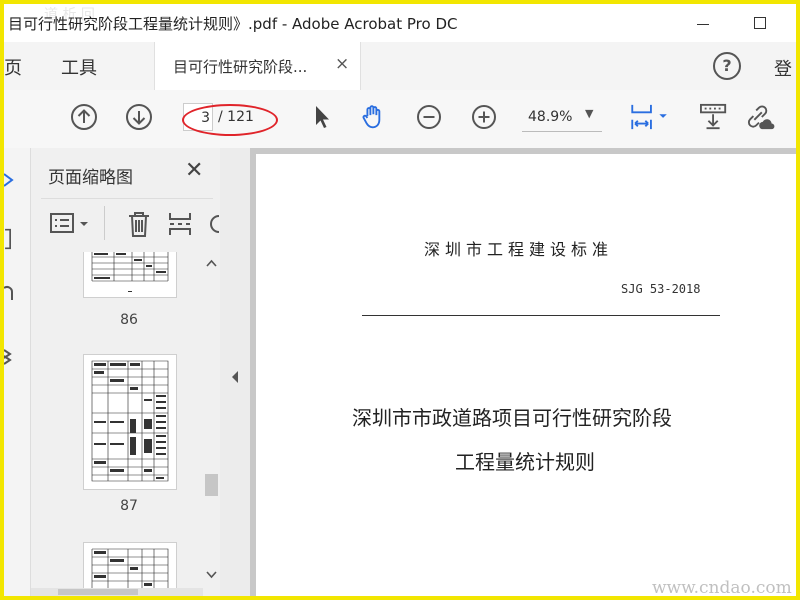  What do you see at coordinates (373, 117) in the screenshot?
I see `hand-tool-icon` at bounding box center [373, 117].